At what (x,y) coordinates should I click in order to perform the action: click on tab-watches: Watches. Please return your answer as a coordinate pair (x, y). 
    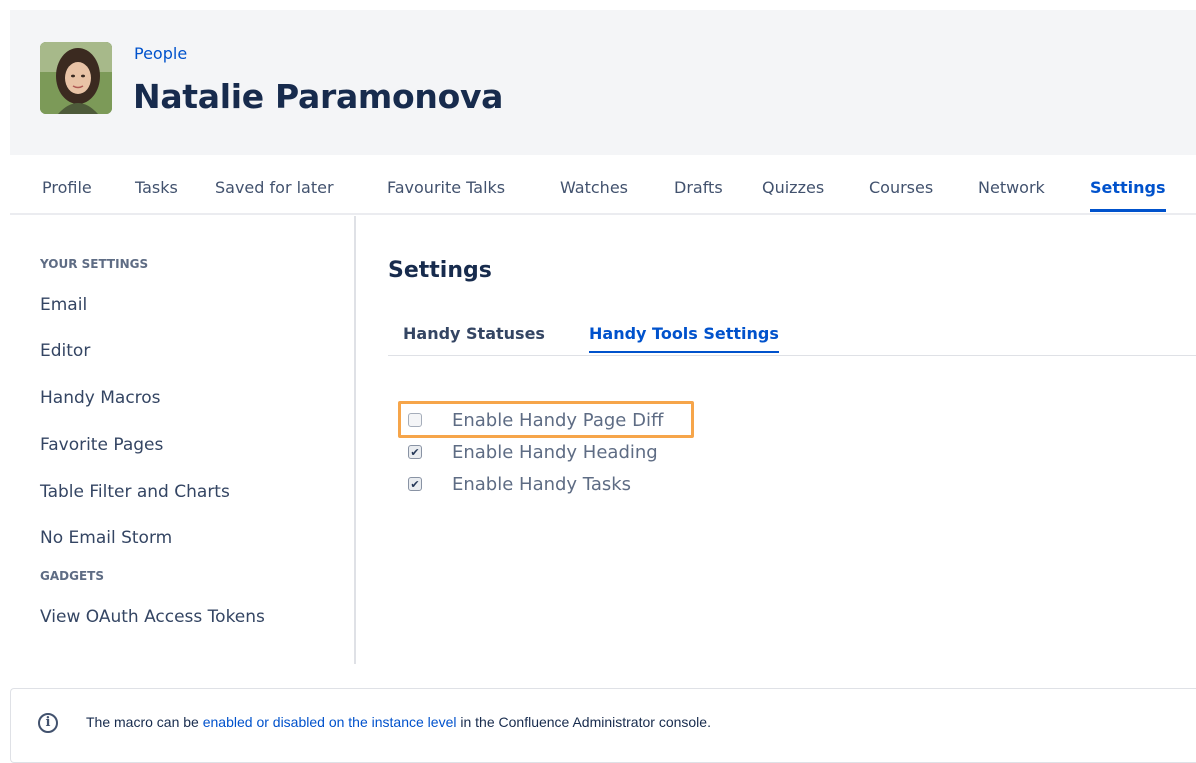
    Looking at the image, I should click on (594, 187).